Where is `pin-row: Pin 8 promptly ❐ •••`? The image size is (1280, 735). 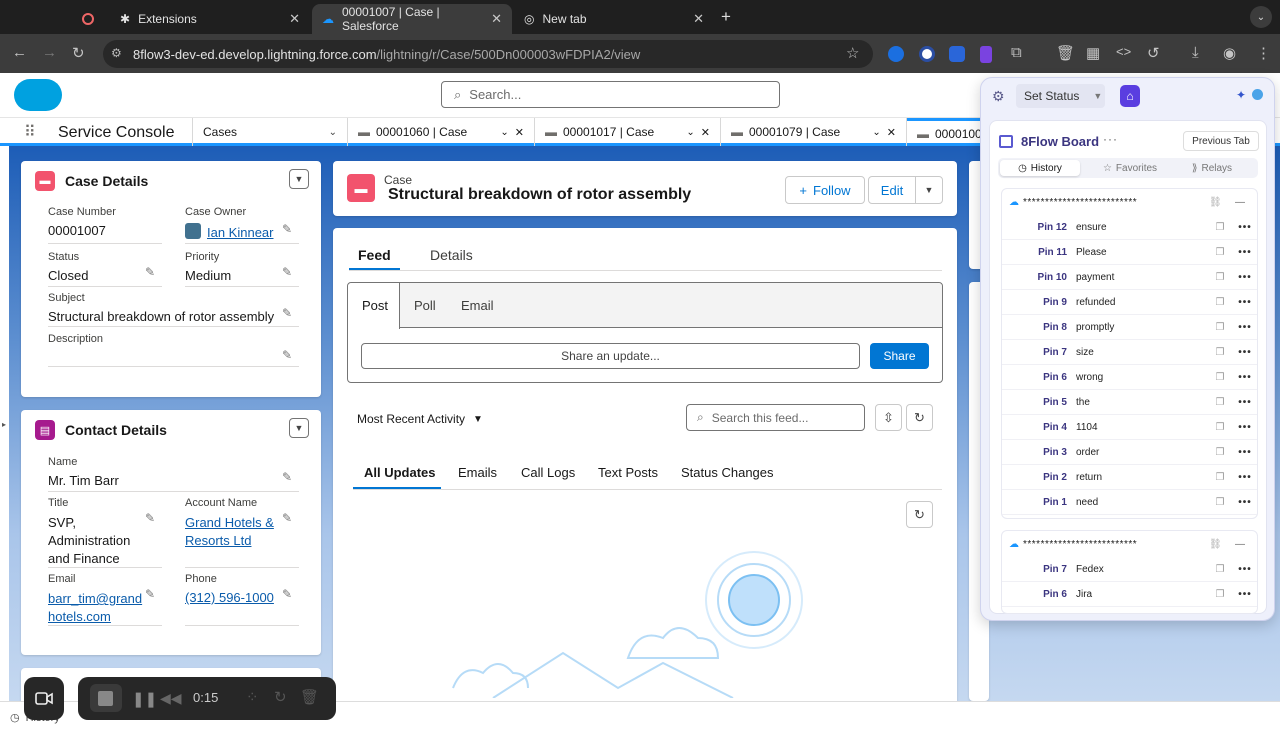
pin-row: Pin 8 promptly ❐ ••• is located at coordinates (1129, 327).